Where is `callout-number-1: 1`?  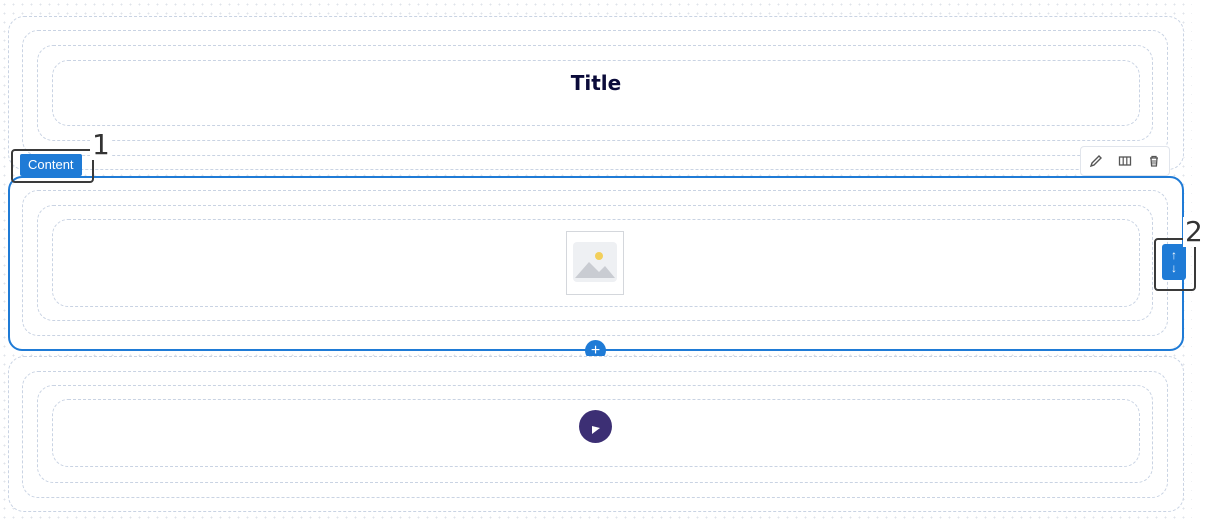
callout-number-1: 1 is located at coordinates (101, 144).